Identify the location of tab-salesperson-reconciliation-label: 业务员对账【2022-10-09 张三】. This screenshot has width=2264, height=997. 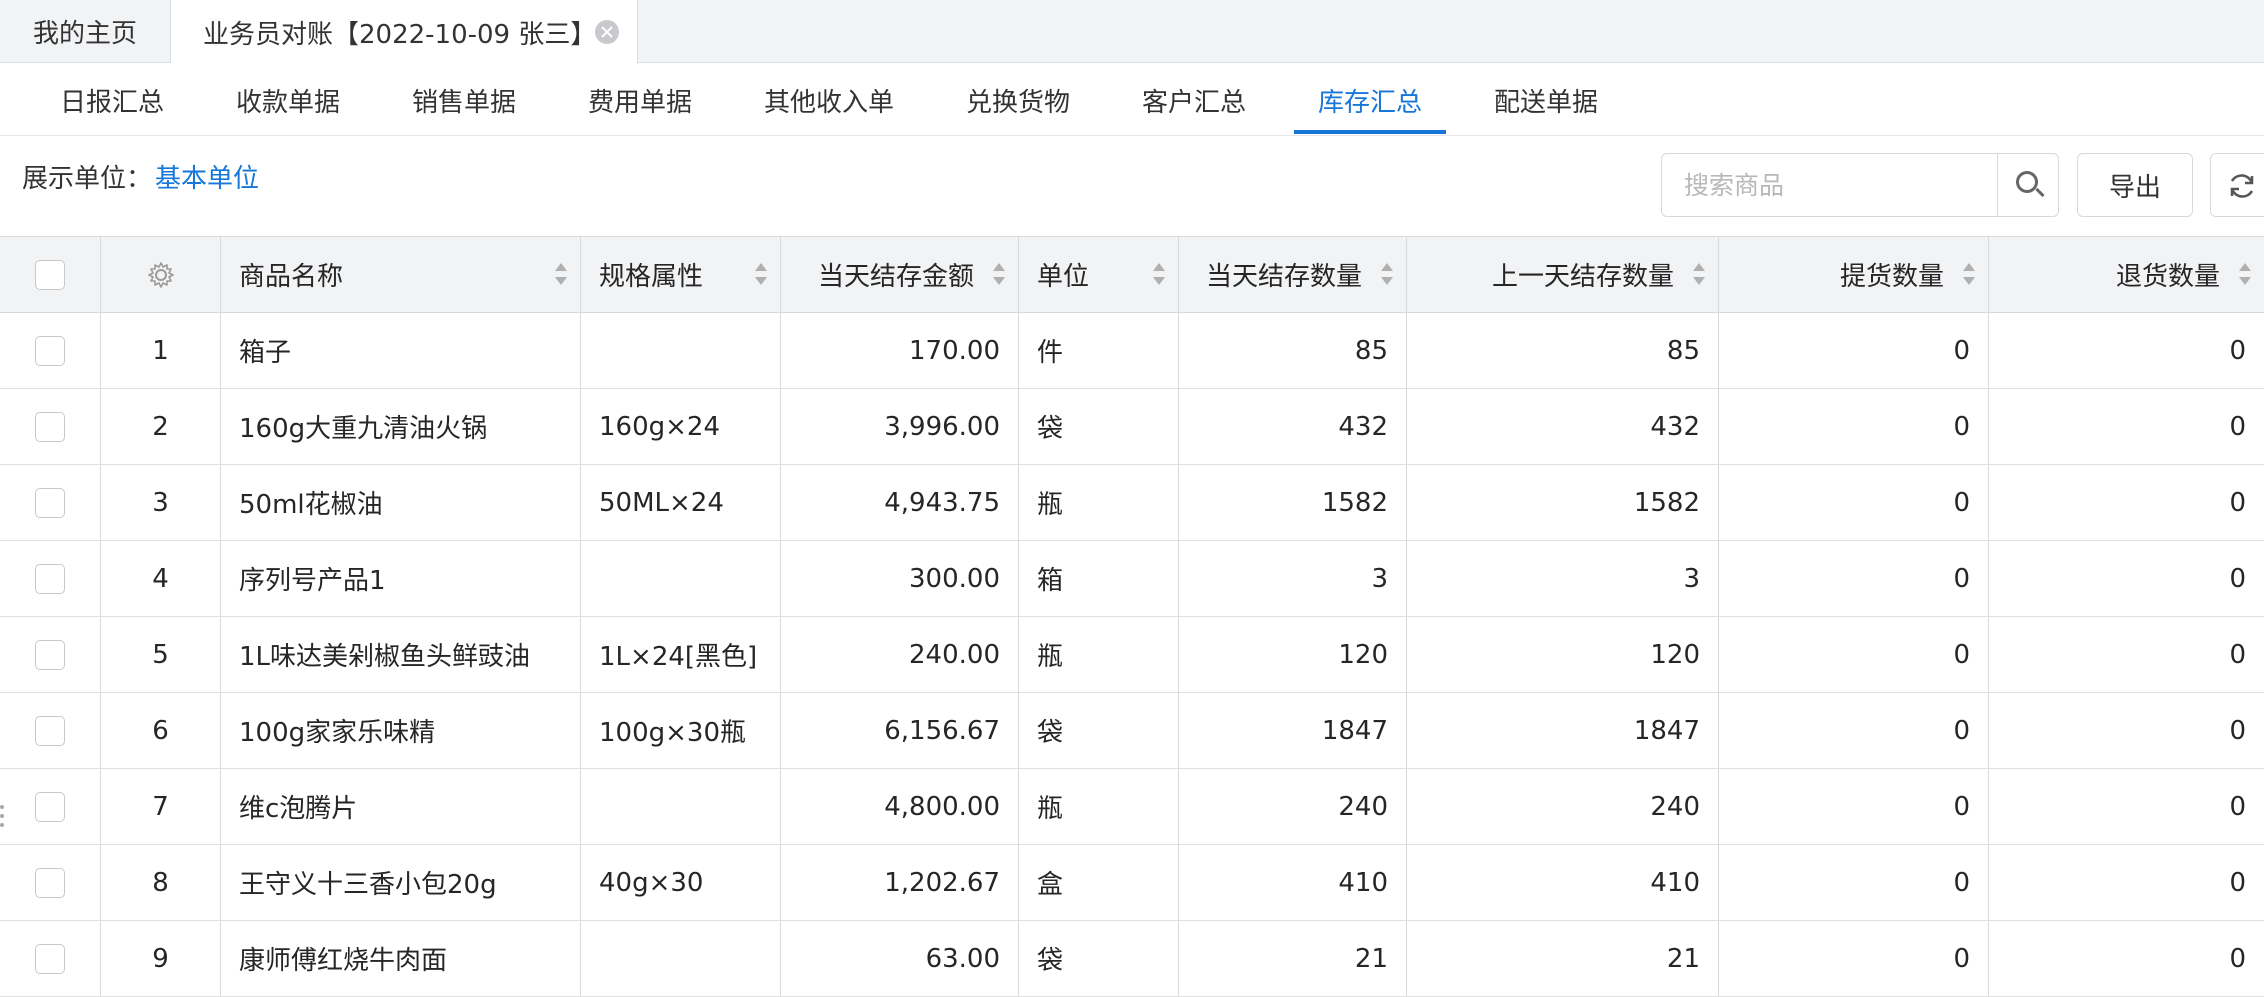
(400, 34).